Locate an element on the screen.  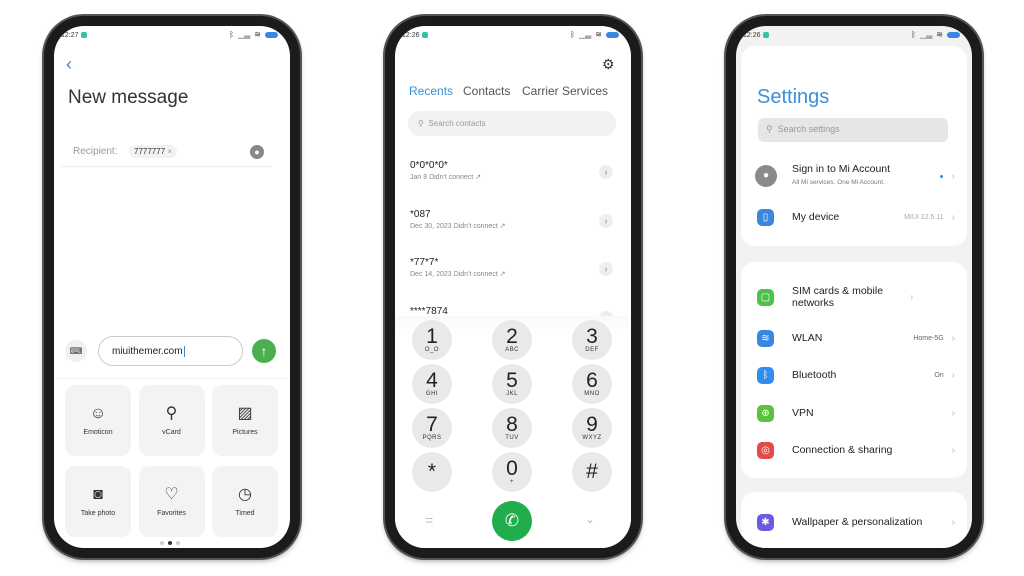
settings-gear-icon: ⚙ is located at coordinates (608, 64).